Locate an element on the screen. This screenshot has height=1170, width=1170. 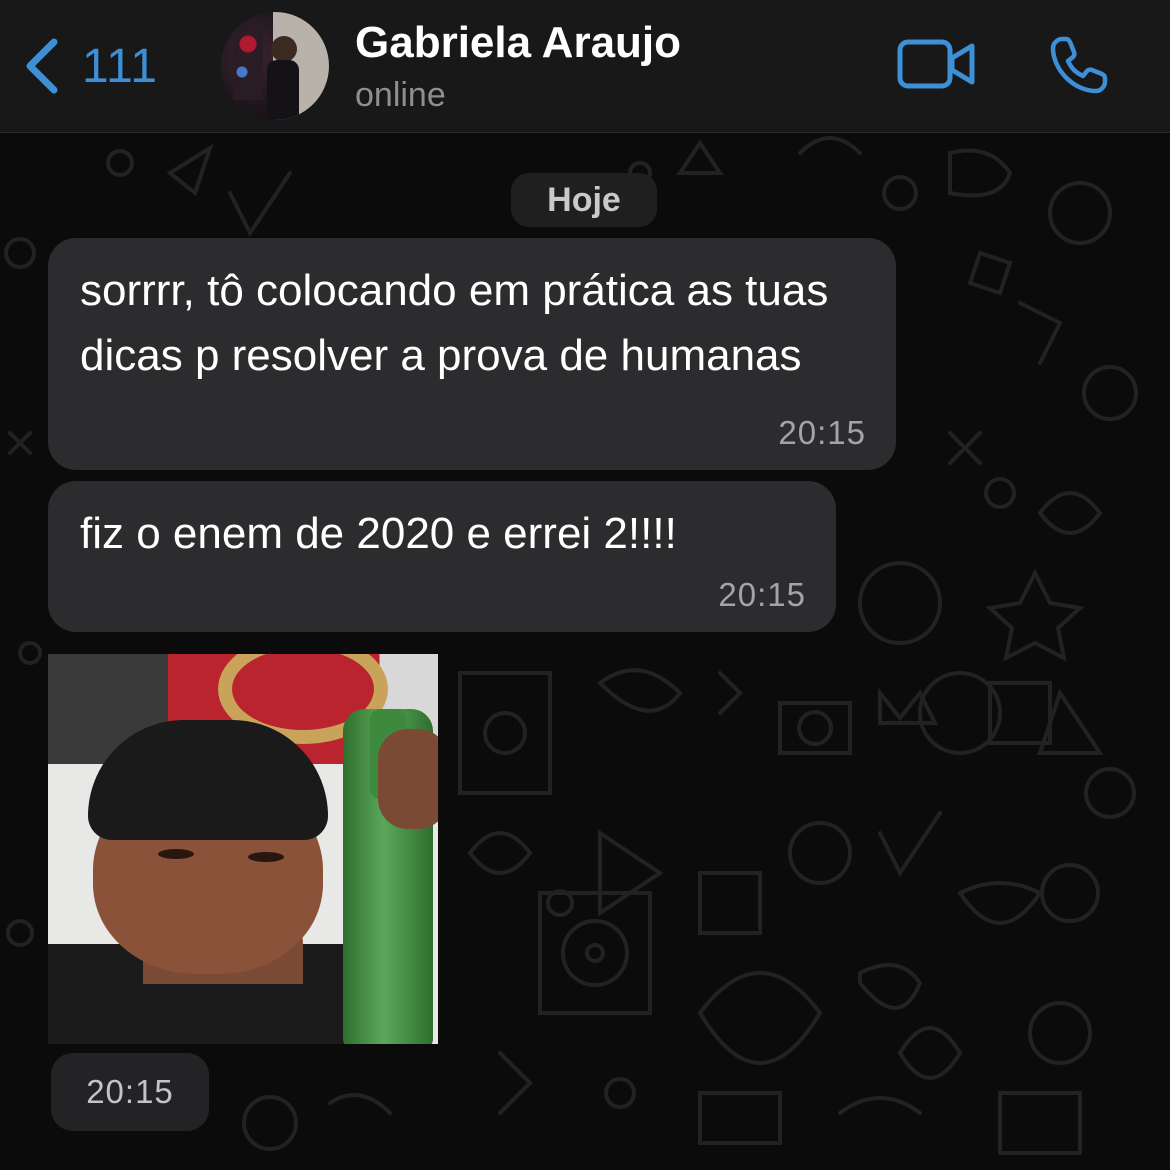
message-text: fiz o enem de 2020 e errei 2!!!! is located at coordinates (378, 533).